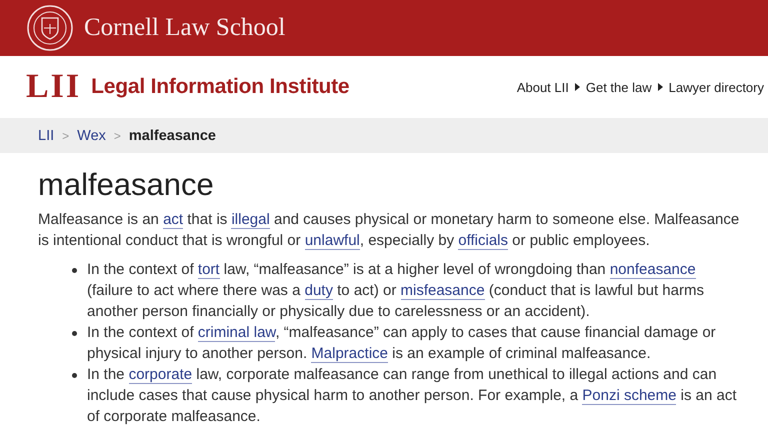 The image size is (768, 431). I want to click on text-link: act, so click(173, 220).